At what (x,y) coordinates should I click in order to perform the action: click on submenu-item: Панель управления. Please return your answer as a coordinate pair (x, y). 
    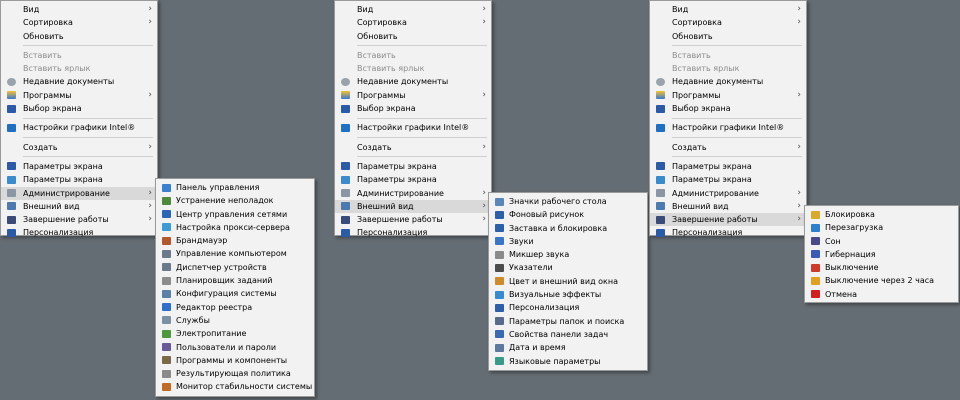
    Looking at the image, I should click on (235, 187).